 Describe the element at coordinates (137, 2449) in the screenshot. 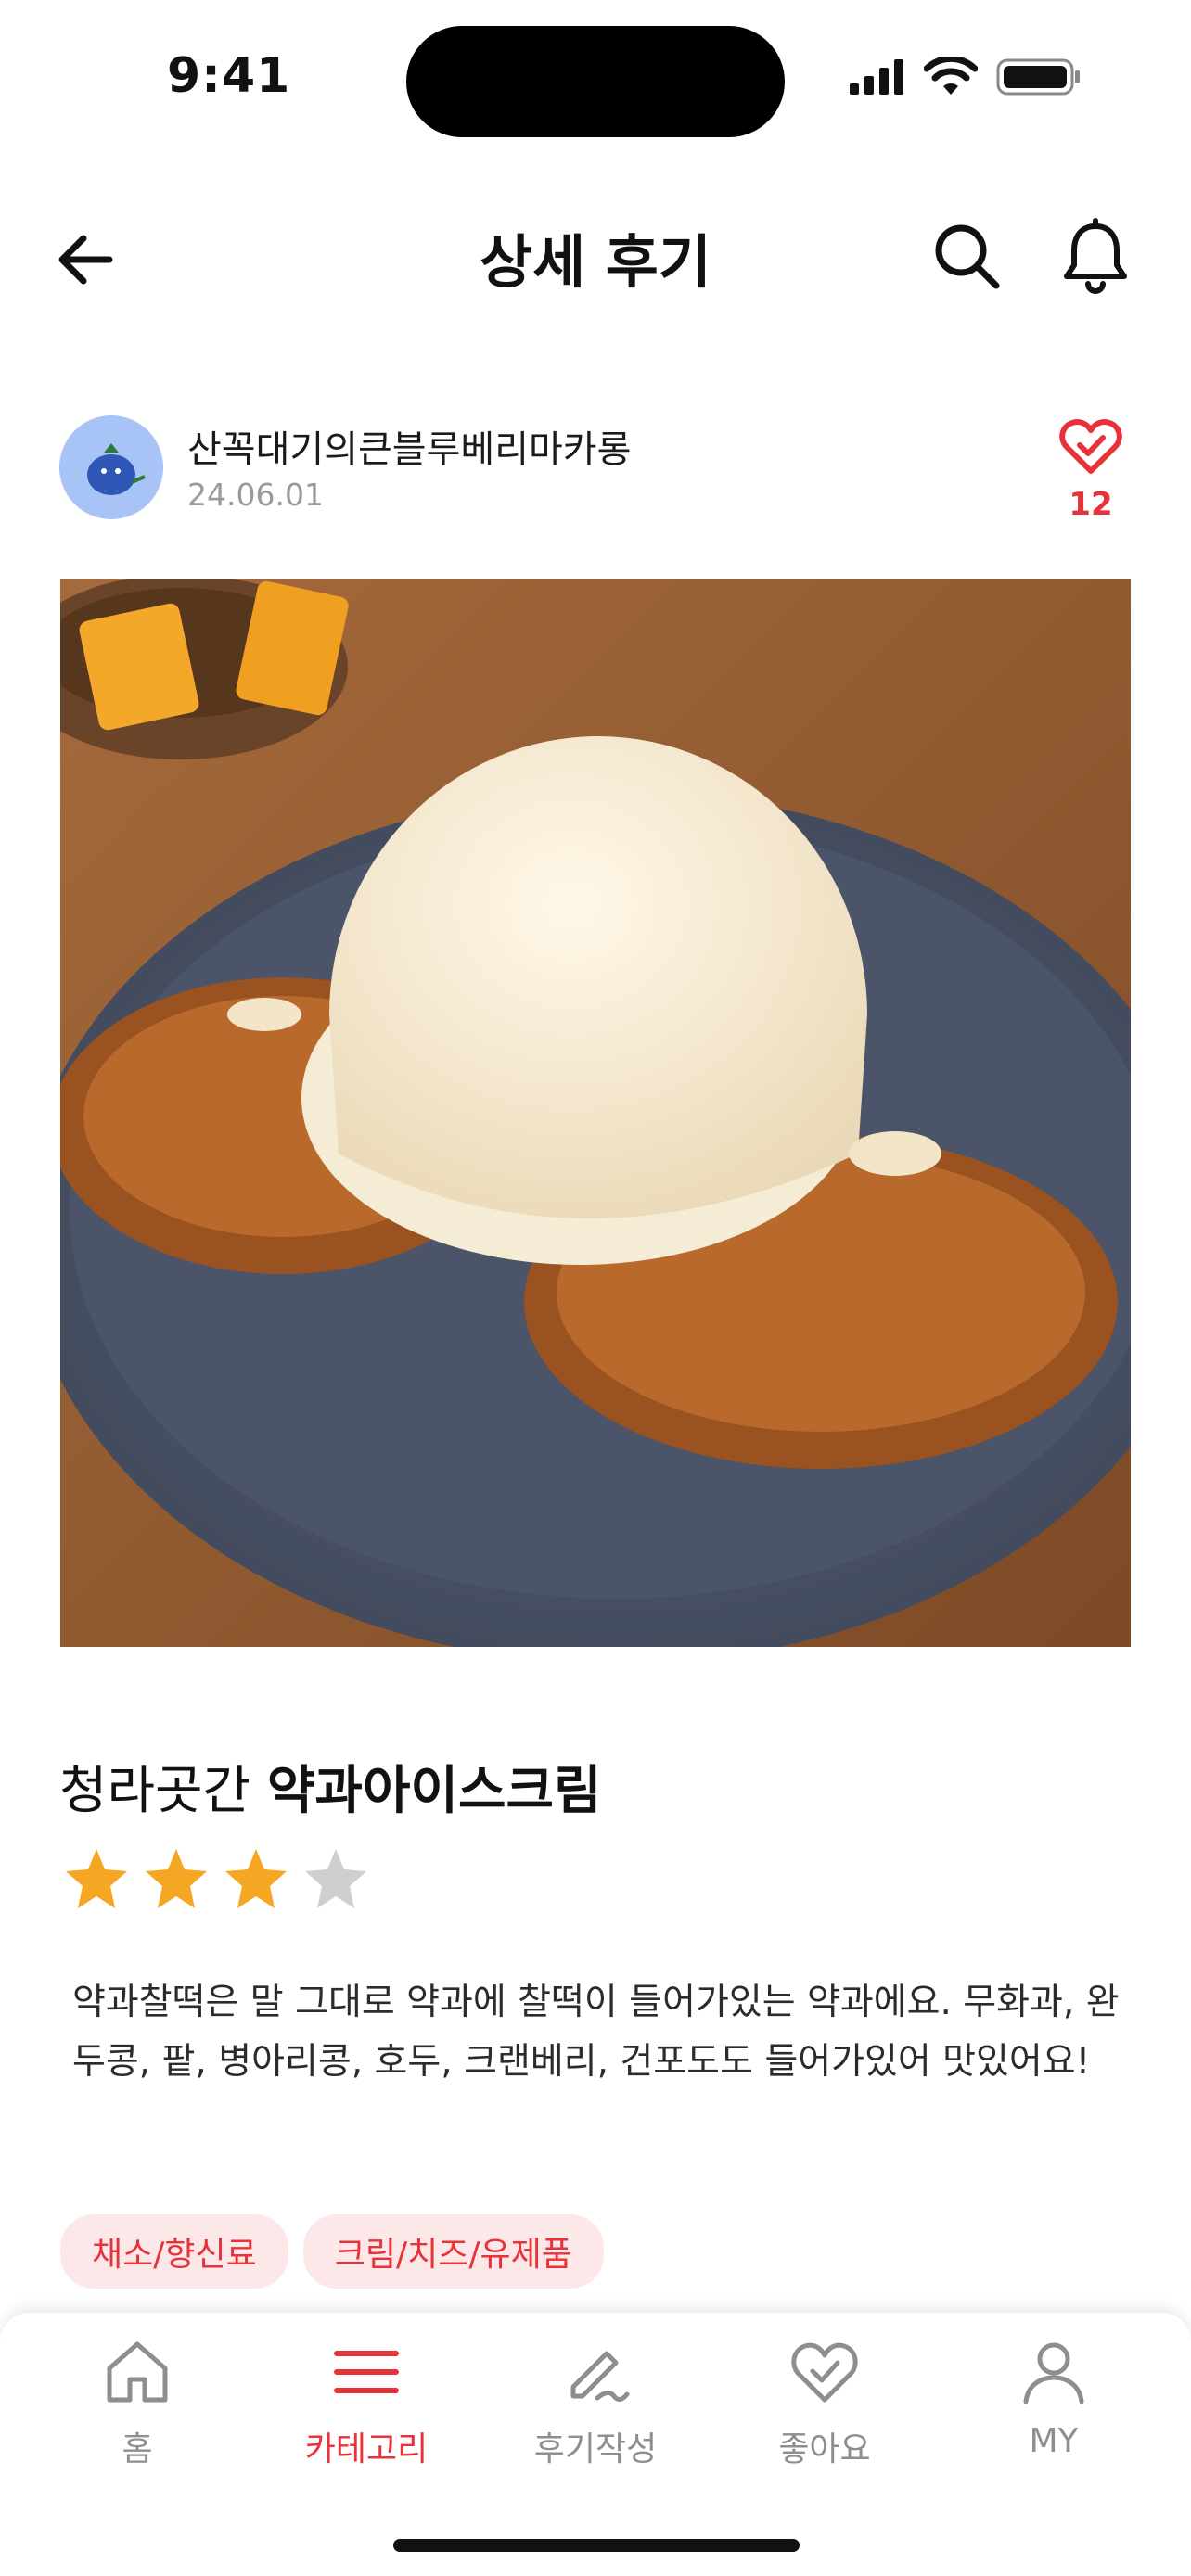

I see `nav-label-home: 홈` at that location.